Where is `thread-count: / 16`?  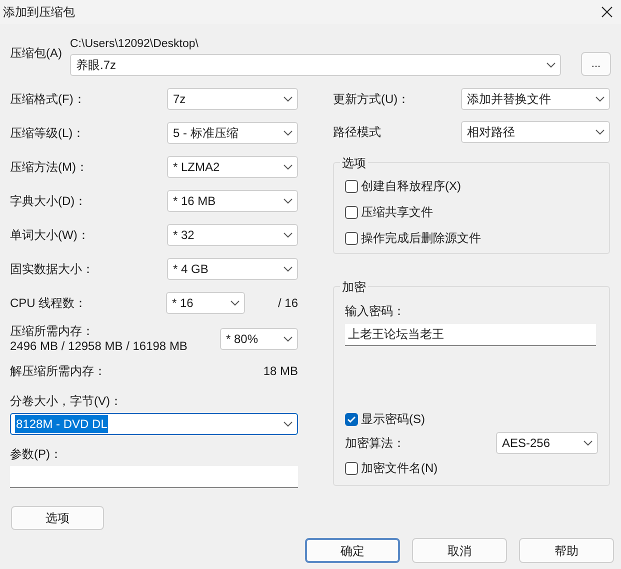
thread-count: / 16 is located at coordinates (288, 303).